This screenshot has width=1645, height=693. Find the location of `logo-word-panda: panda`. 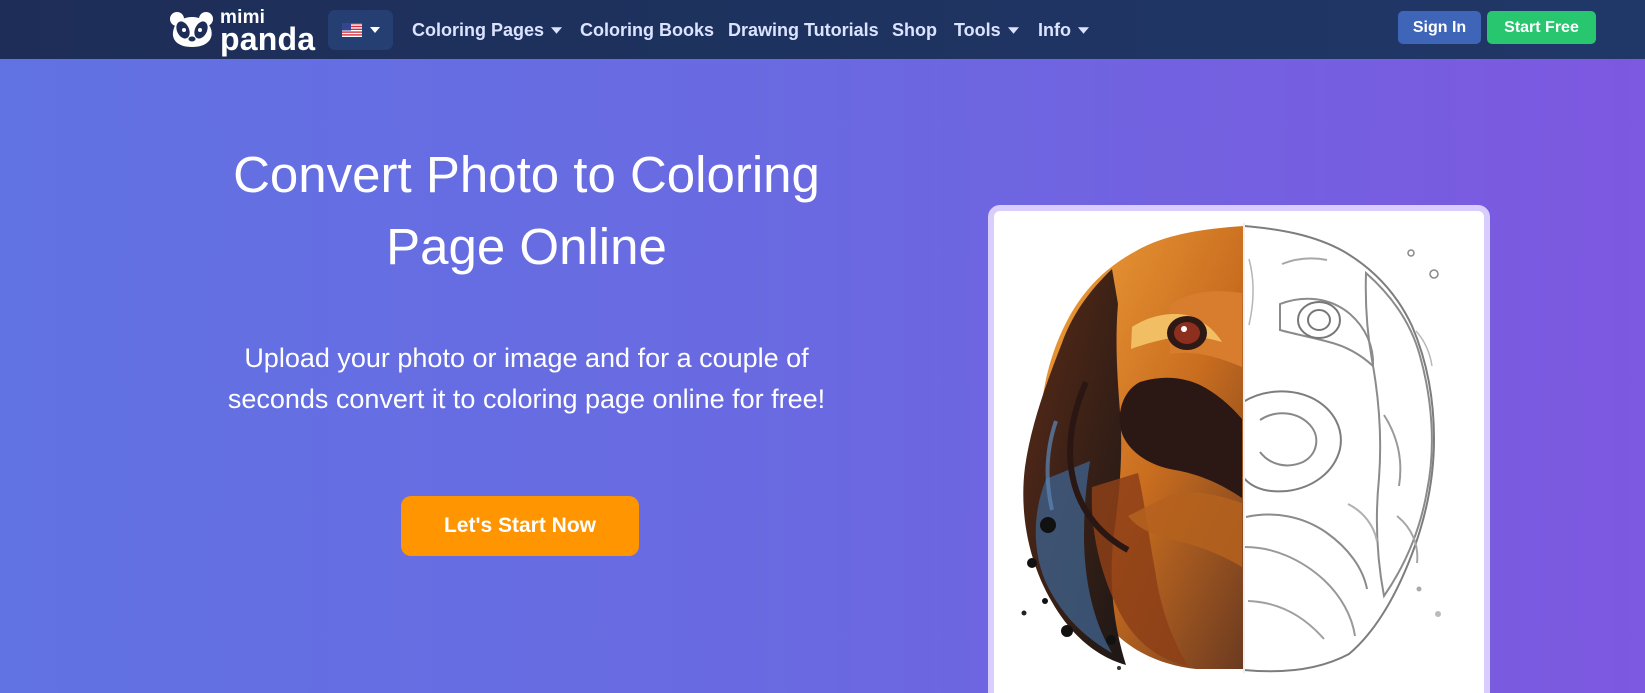

logo-word-panda: panda is located at coordinates (268, 39).